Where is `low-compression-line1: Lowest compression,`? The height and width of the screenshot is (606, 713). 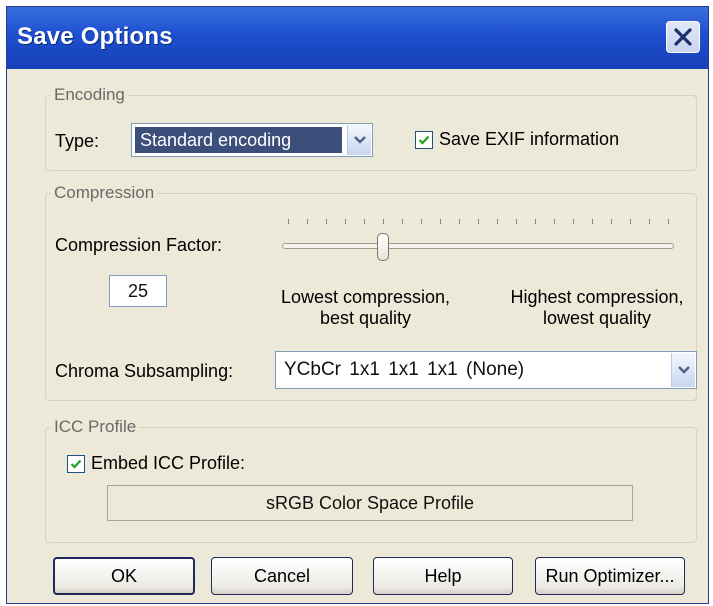 low-compression-line1: Lowest compression, is located at coordinates (365, 297).